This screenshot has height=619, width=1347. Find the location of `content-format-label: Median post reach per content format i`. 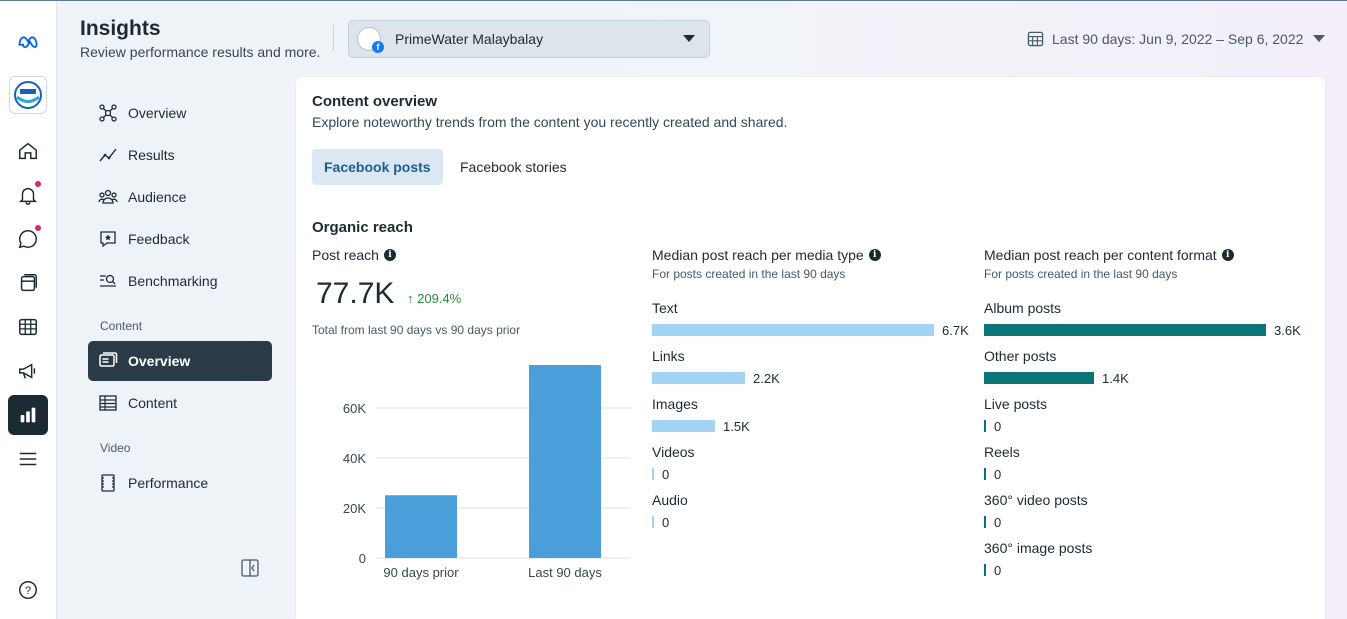

content-format-label: Median post reach per content format i is located at coordinates (1109, 255).